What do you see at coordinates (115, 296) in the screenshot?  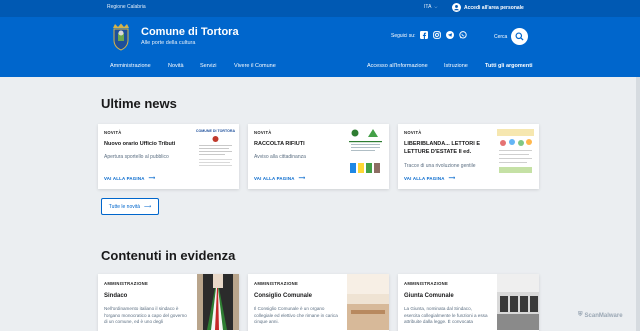 I see `card-title: Sindaco` at bounding box center [115, 296].